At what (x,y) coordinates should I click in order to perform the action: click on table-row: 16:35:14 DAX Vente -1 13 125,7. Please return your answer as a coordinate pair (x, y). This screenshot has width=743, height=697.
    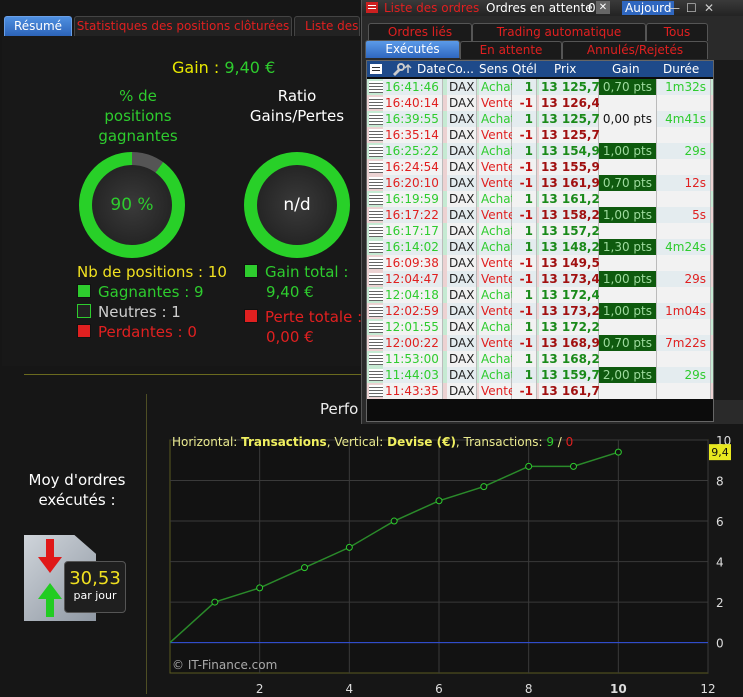
    Looking at the image, I should click on (540, 135).